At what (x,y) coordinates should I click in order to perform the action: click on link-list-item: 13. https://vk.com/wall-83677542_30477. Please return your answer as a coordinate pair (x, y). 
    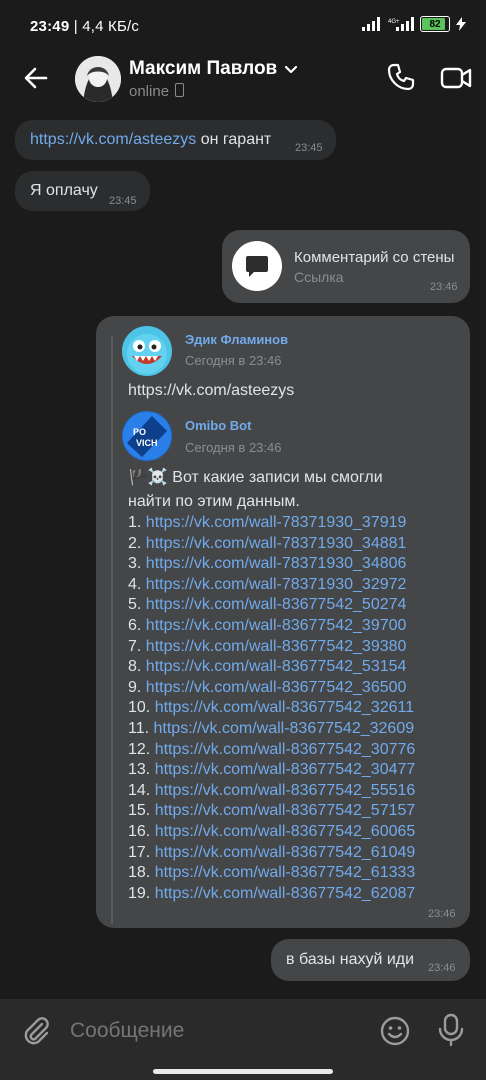
    Looking at the image, I should click on (271, 770).